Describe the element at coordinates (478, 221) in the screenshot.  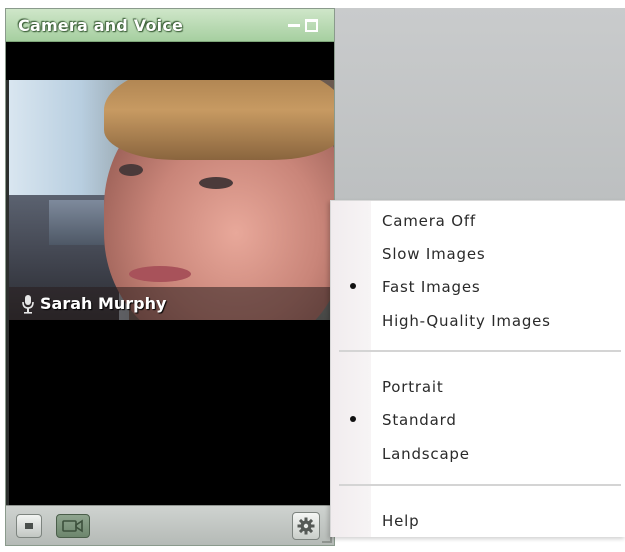
I see `menu-item-camera-off: Camera Off` at that location.